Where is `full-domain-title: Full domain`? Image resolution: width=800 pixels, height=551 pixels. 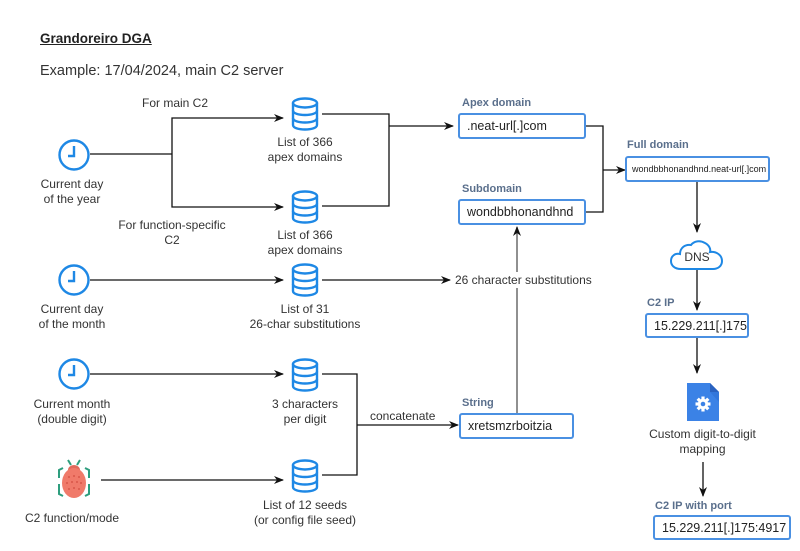
full-domain-title: Full domain is located at coordinates (658, 145).